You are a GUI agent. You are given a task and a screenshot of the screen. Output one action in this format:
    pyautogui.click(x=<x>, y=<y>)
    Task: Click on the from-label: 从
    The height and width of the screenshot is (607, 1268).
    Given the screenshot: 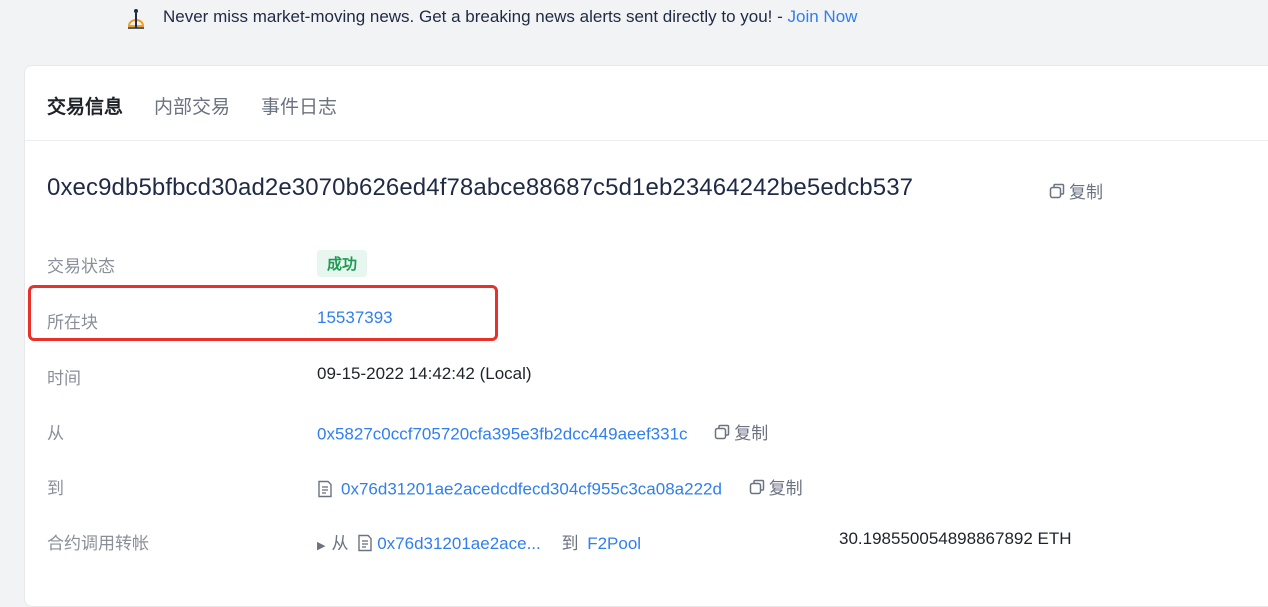 What is the action you would take?
    pyautogui.click(x=55, y=433)
    